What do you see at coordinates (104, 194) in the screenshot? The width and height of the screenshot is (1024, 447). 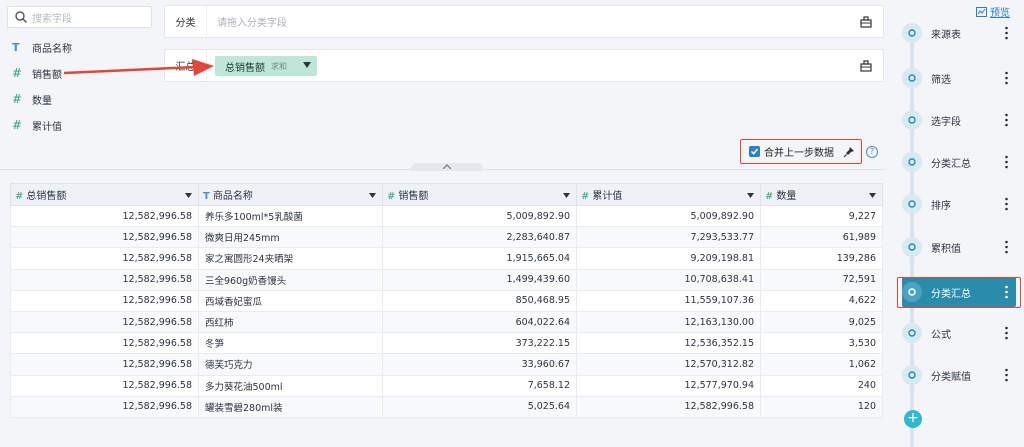 I see `column-header-total-sales: # 总销售额` at bounding box center [104, 194].